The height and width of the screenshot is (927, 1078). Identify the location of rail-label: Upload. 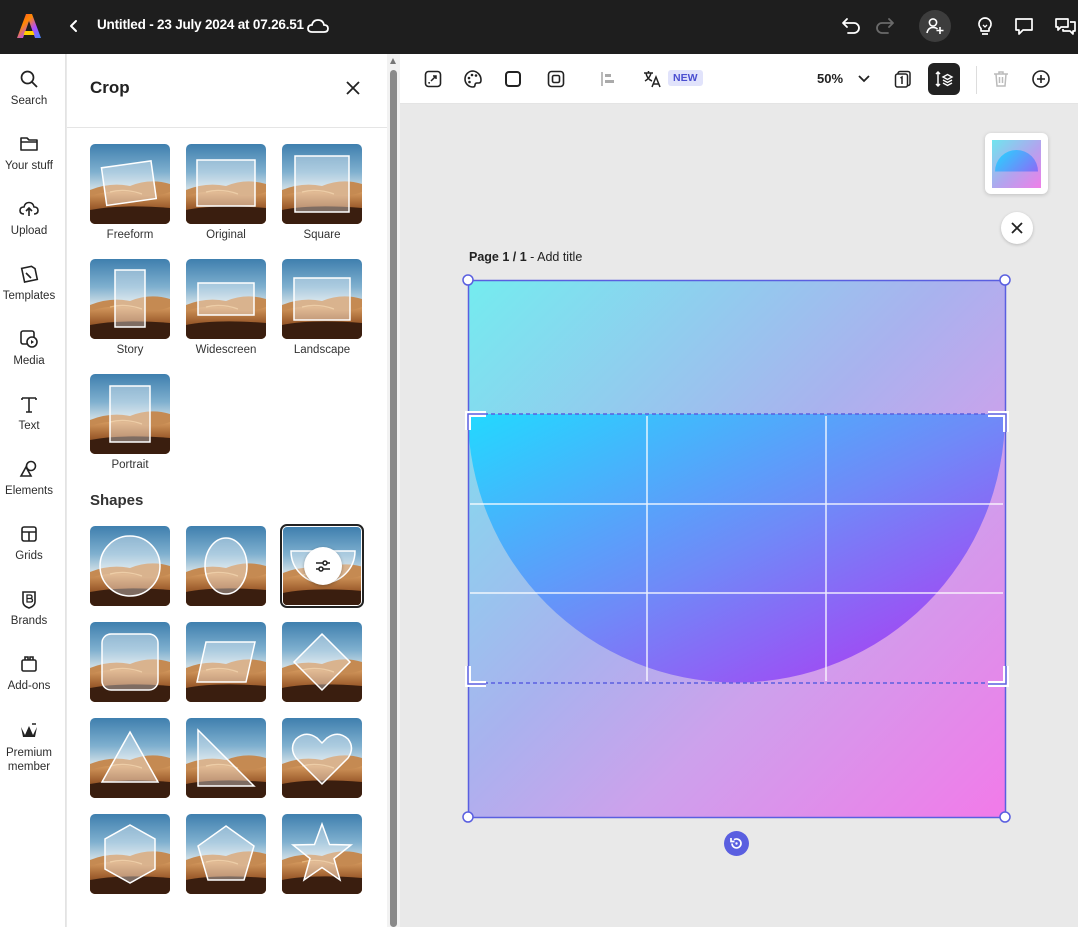
(29, 231).